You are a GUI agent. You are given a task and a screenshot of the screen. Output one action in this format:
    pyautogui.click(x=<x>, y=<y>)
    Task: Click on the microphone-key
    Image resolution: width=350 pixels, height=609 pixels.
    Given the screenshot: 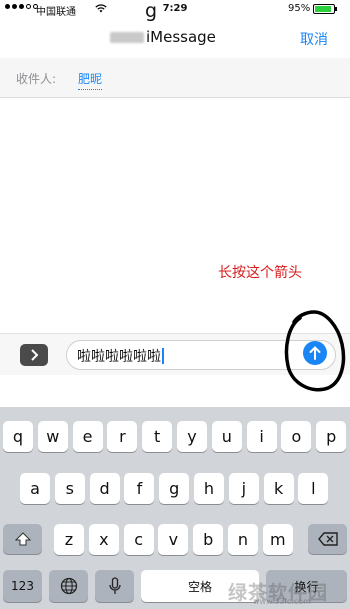 What is the action you would take?
    pyautogui.click(x=114, y=586)
    